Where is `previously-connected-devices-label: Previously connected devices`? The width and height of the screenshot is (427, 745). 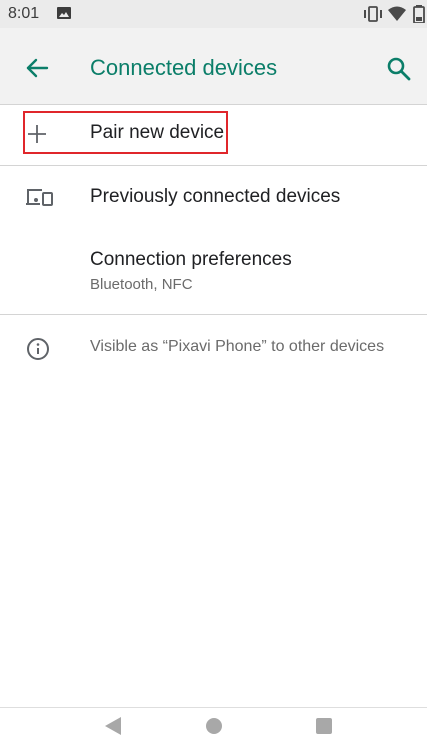 previously-connected-devices-label: Previously connected devices is located at coordinates (215, 196).